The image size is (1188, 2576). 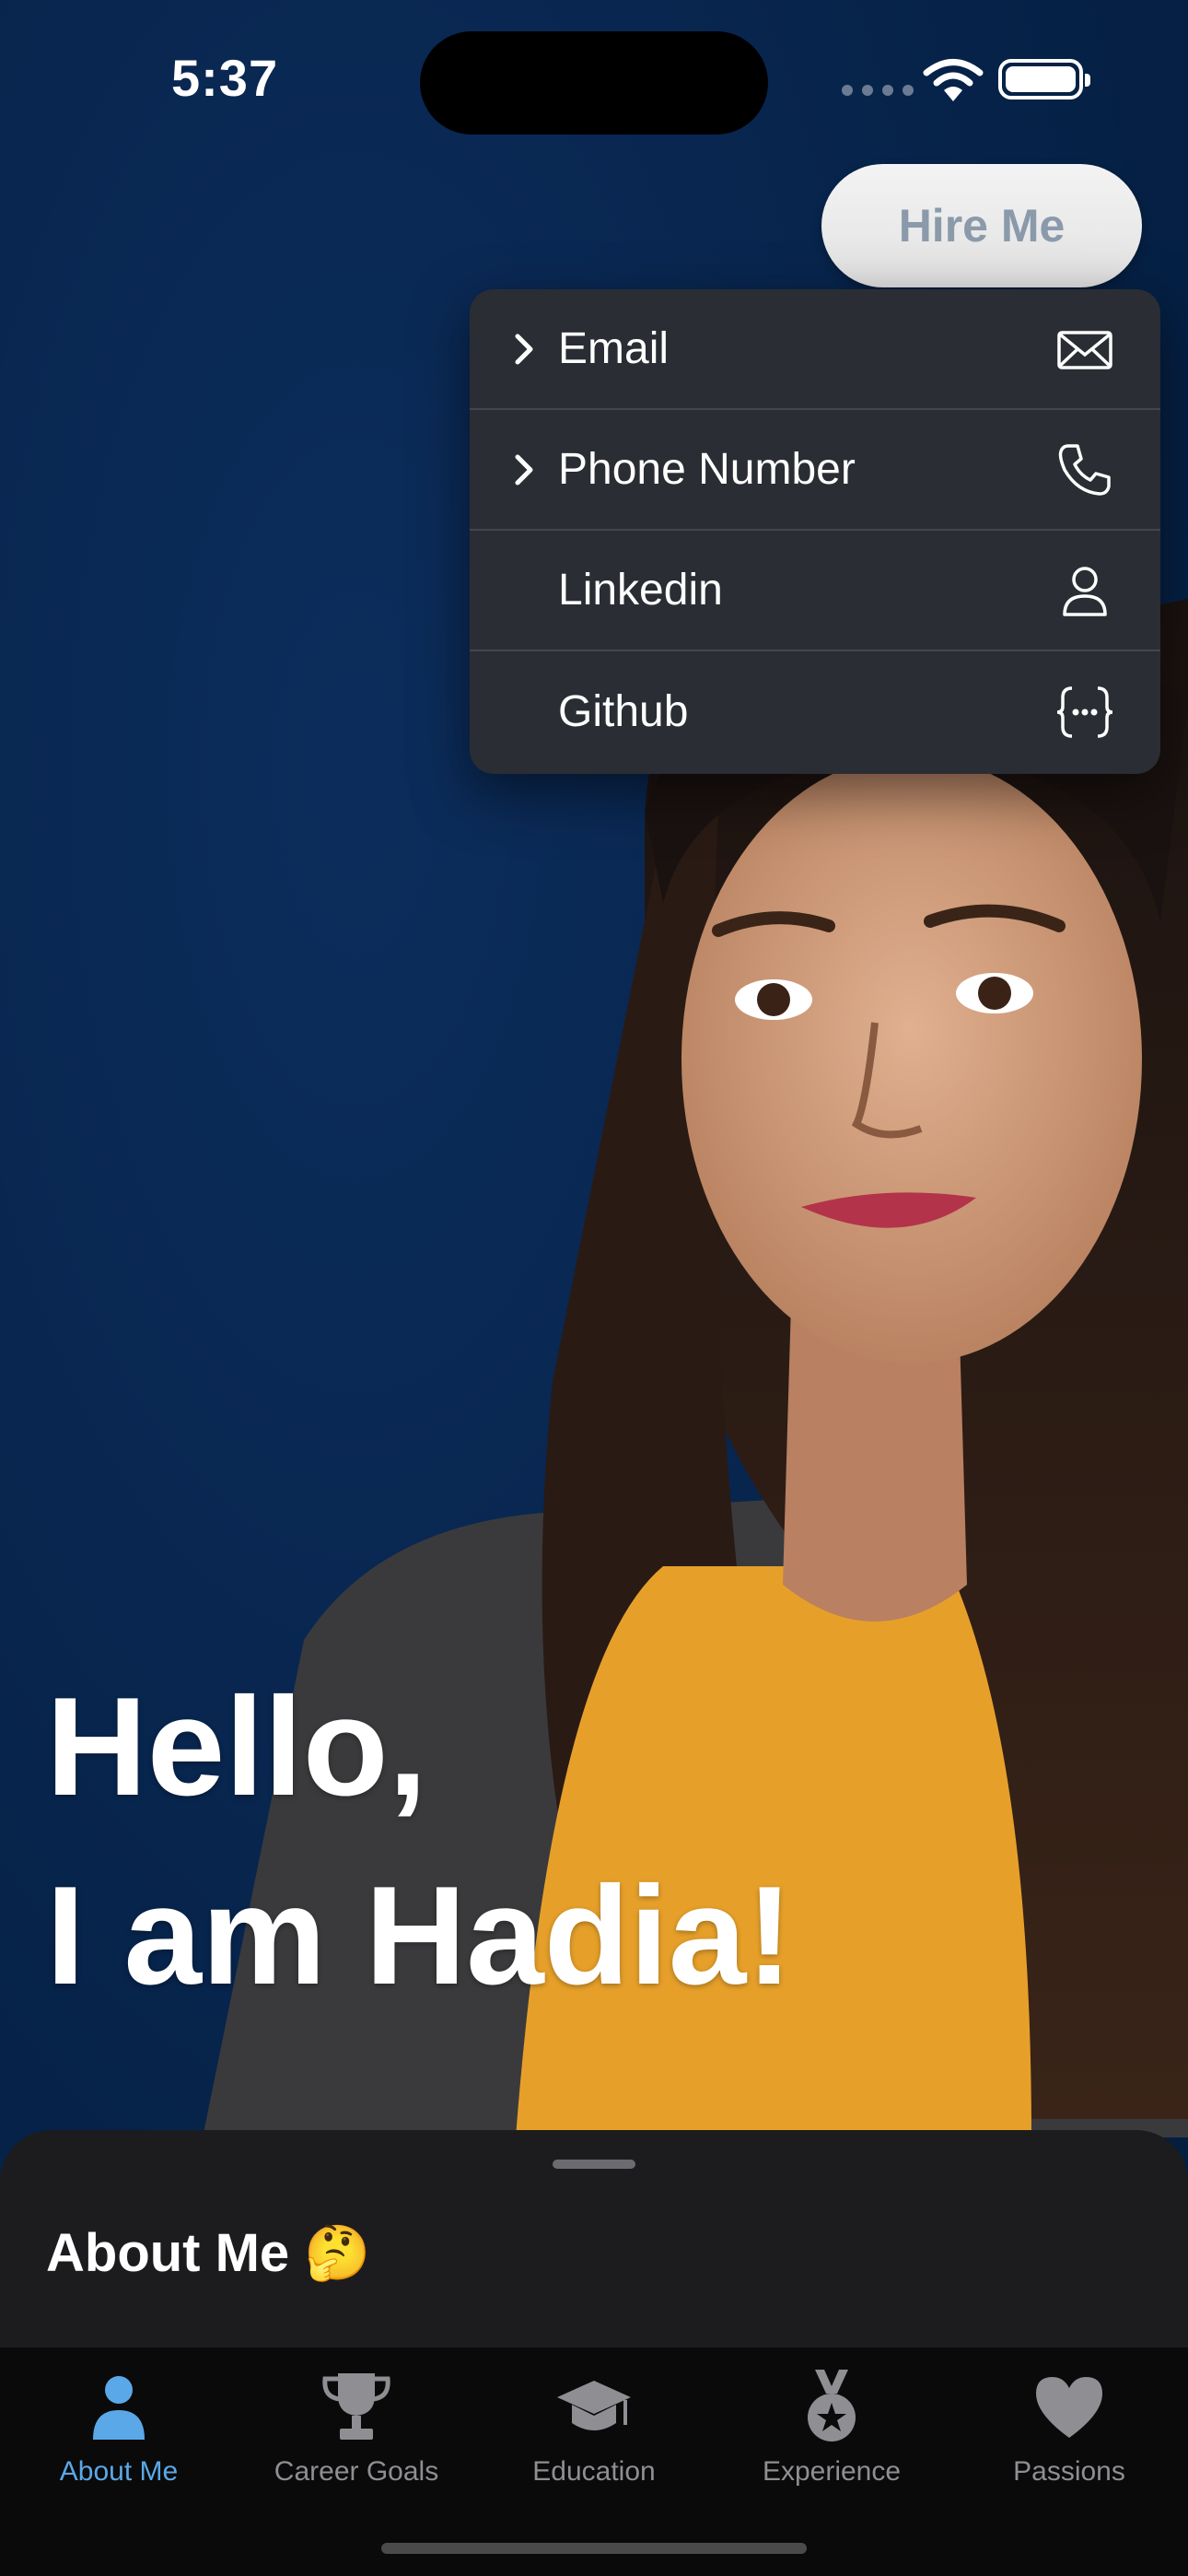 I want to click on home-indicator, so click(x=594, y=2548).